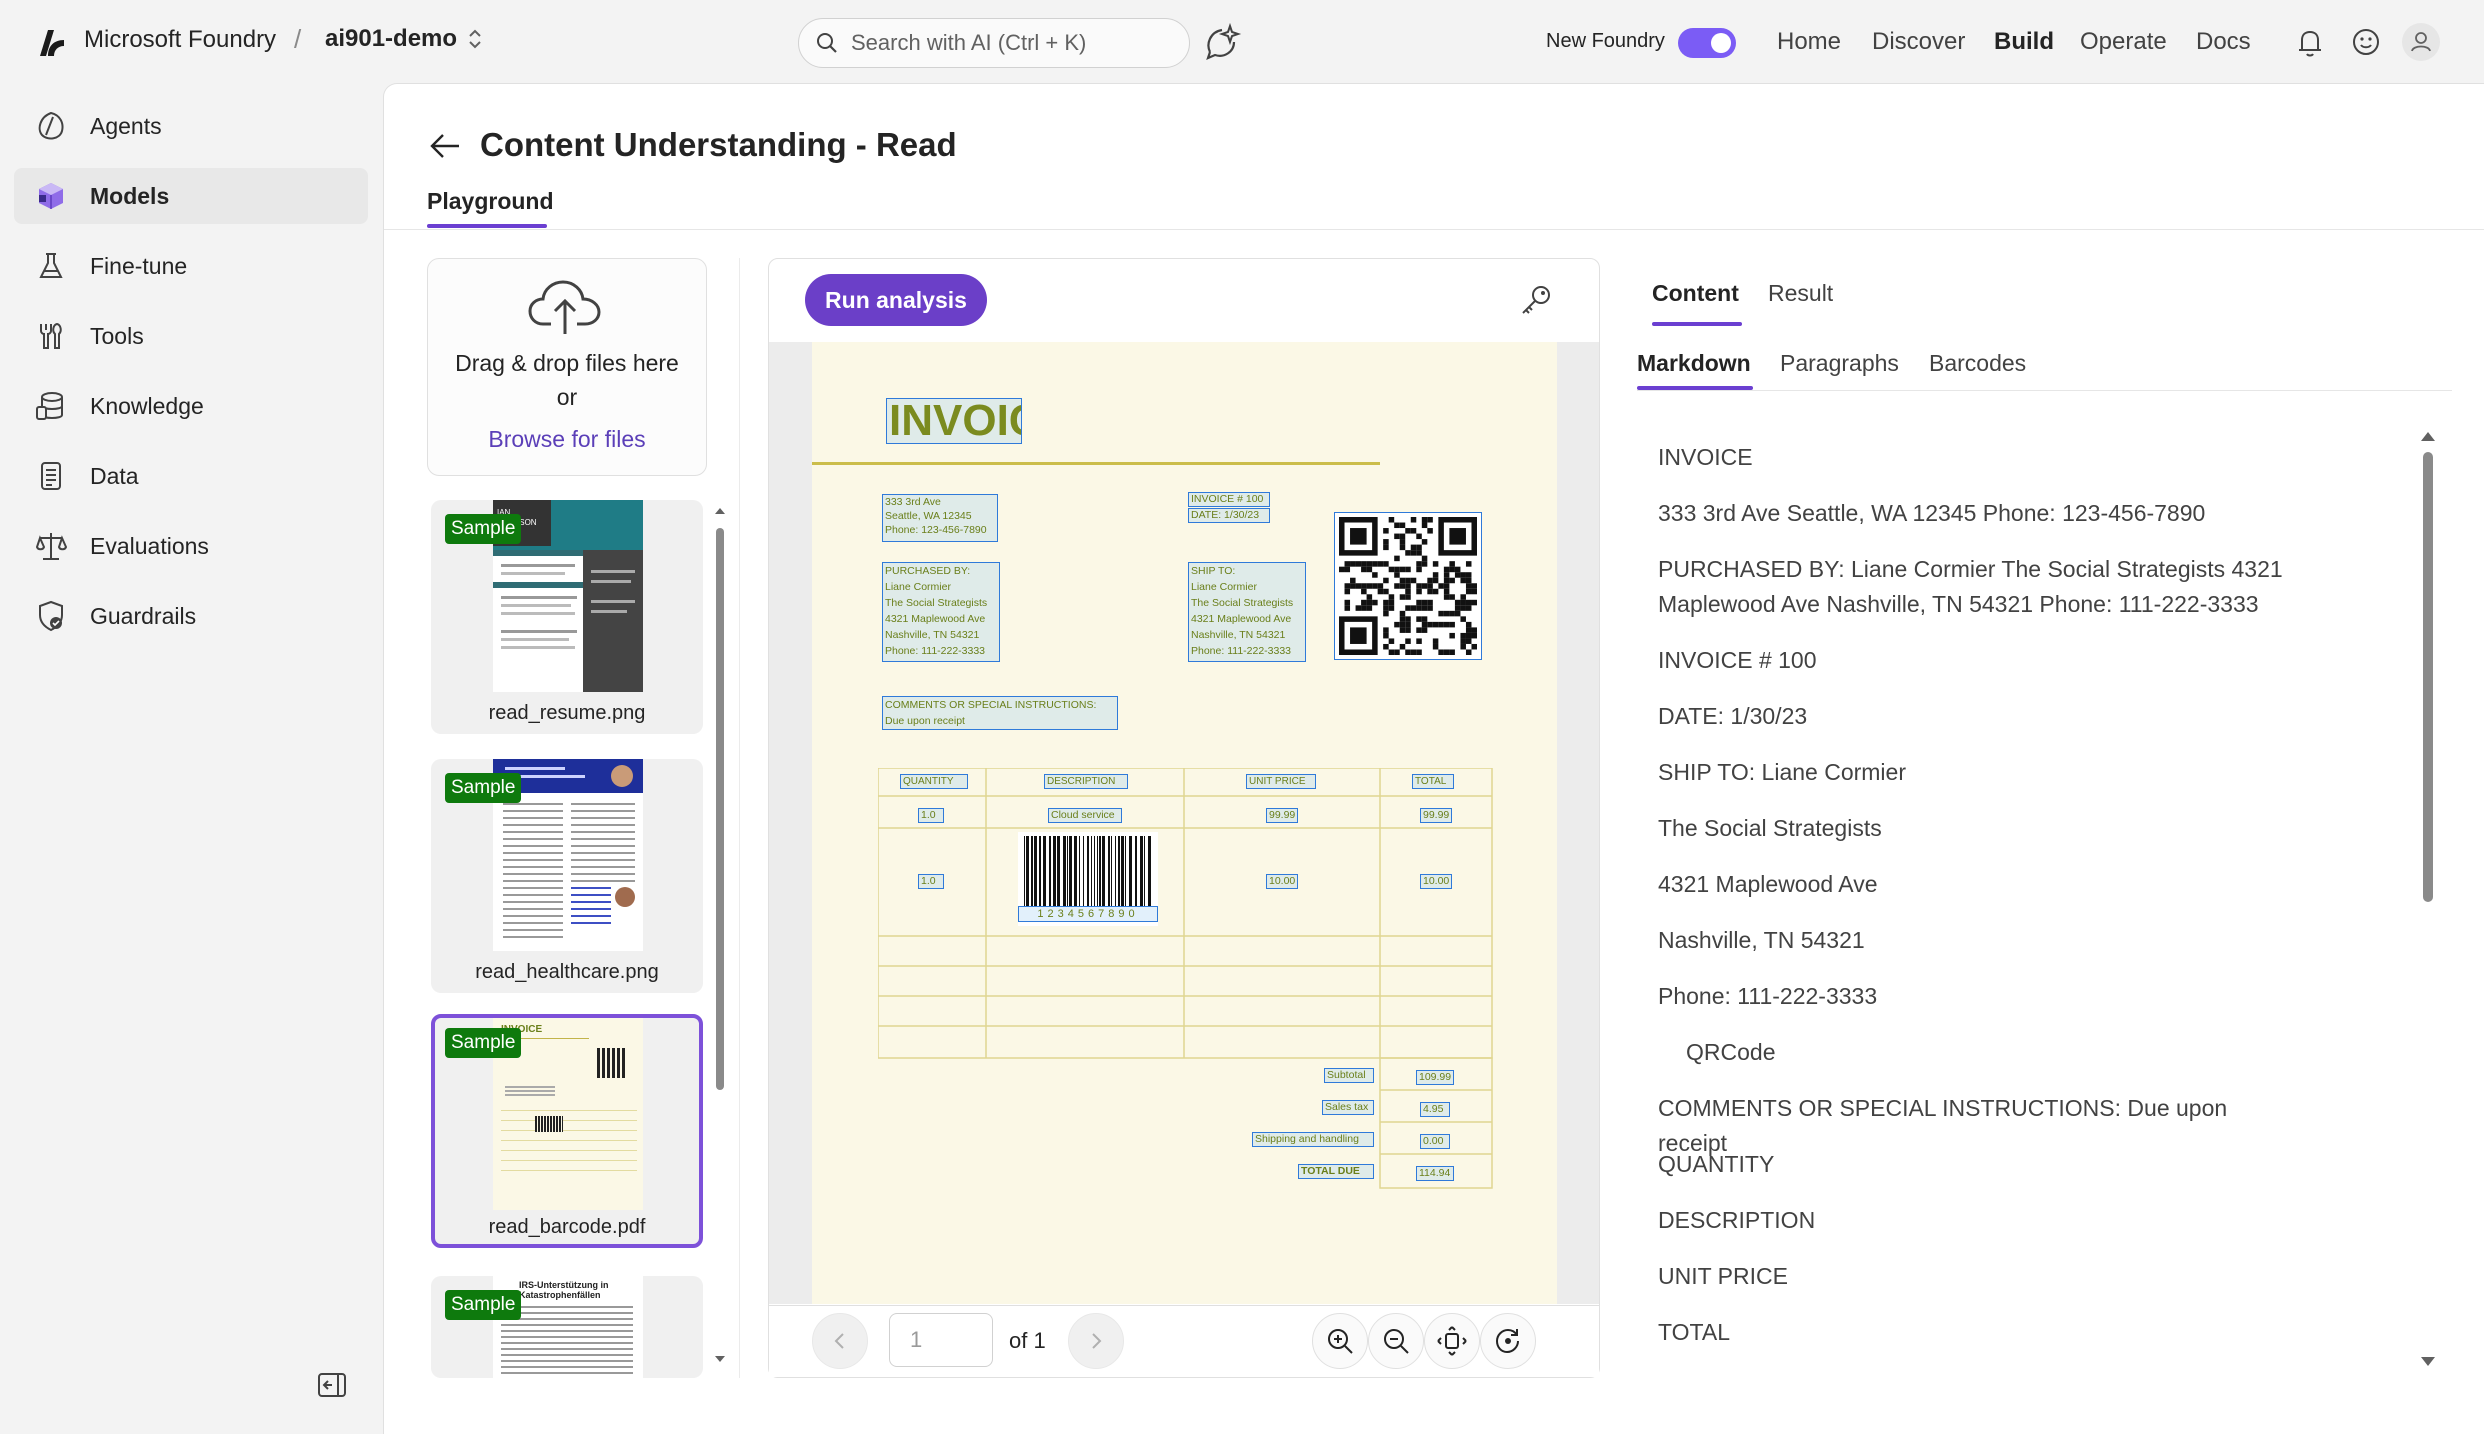  Describe the element at coordinates (1185, 978) in the screenshot. I see `invoice-table-grid` at that location.